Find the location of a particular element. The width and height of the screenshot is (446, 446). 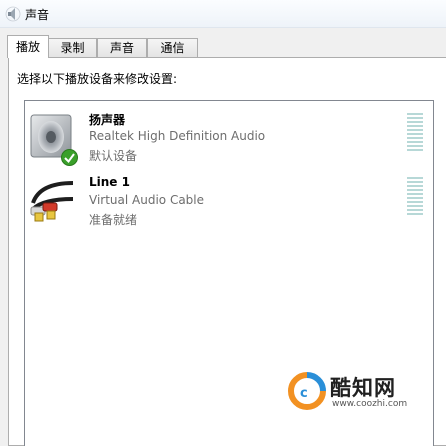

device-name: Line 1 is located at coordinates (109, 182).